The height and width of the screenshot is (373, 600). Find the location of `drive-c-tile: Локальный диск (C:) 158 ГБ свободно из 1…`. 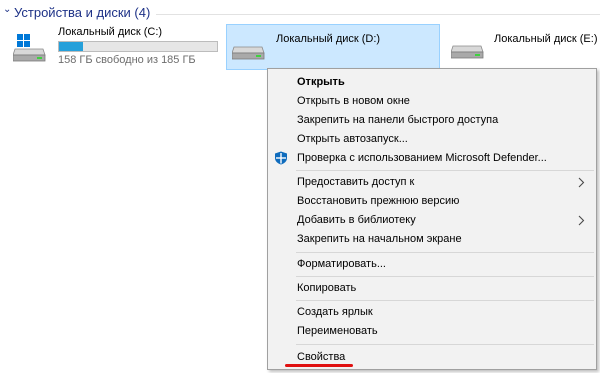

drive-c-tile: Локальный диск (C:) 158 ГБ свободно из 1… is located at coordinates (117, 47).